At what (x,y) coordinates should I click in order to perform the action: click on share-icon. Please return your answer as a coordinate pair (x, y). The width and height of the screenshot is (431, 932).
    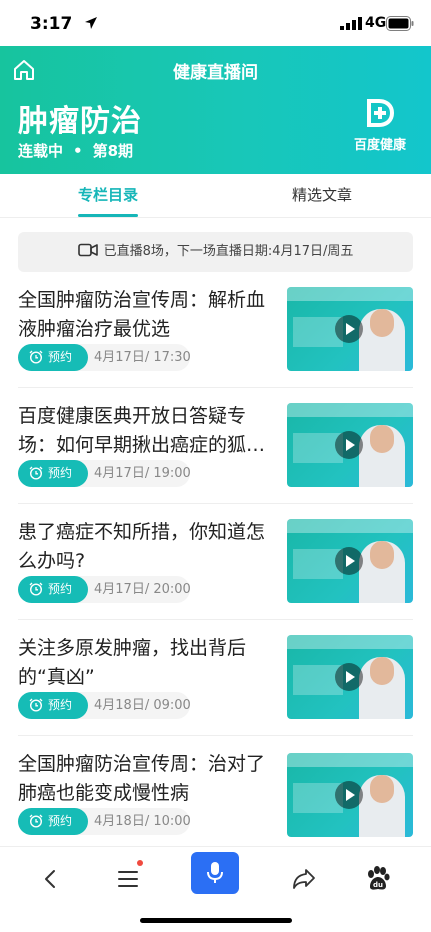
    Looking at the image, I should click on (304, 879).